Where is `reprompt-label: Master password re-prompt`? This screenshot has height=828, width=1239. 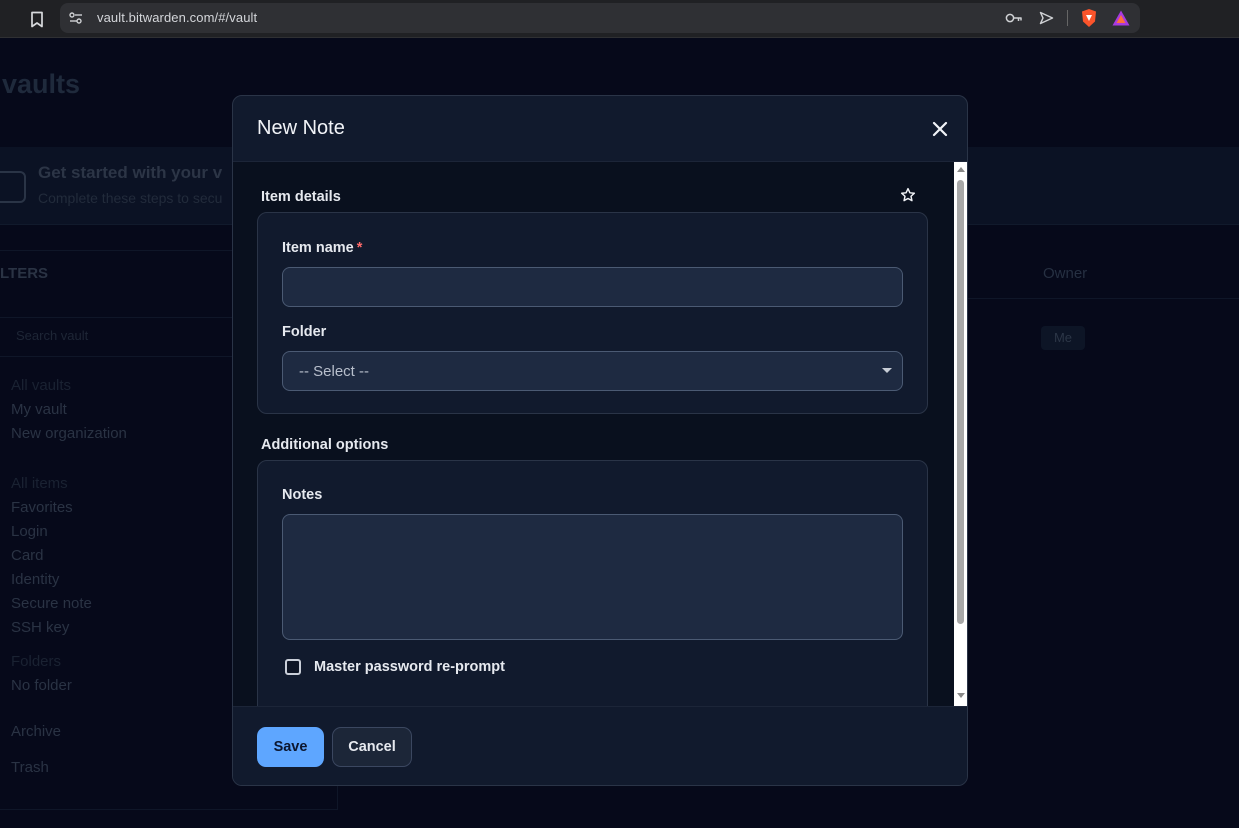
reprompt-label: Master password re-prompt is located at coordinates (409, 667).